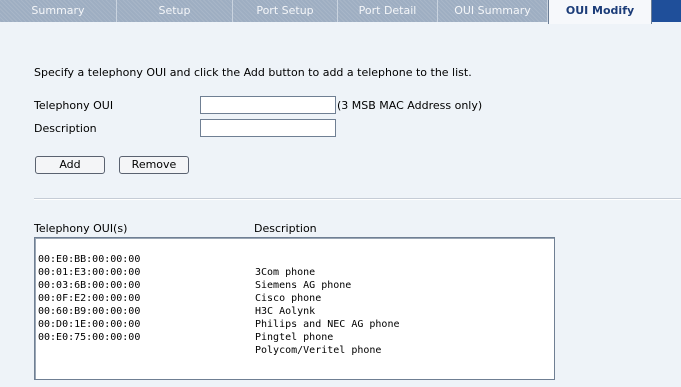  Describe the element at coordinates (58, 11) in the screenshot. I see `tab-summary: Summary` at that location.